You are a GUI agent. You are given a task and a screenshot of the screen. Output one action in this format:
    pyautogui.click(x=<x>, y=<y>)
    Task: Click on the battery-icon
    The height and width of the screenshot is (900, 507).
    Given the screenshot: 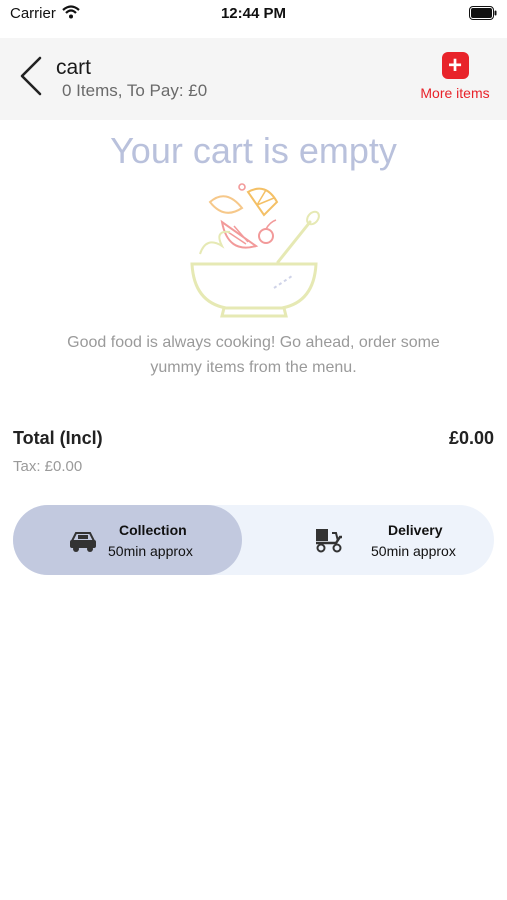 What is the action you would take?
    pyautogui.click(x=483, y=13)
    